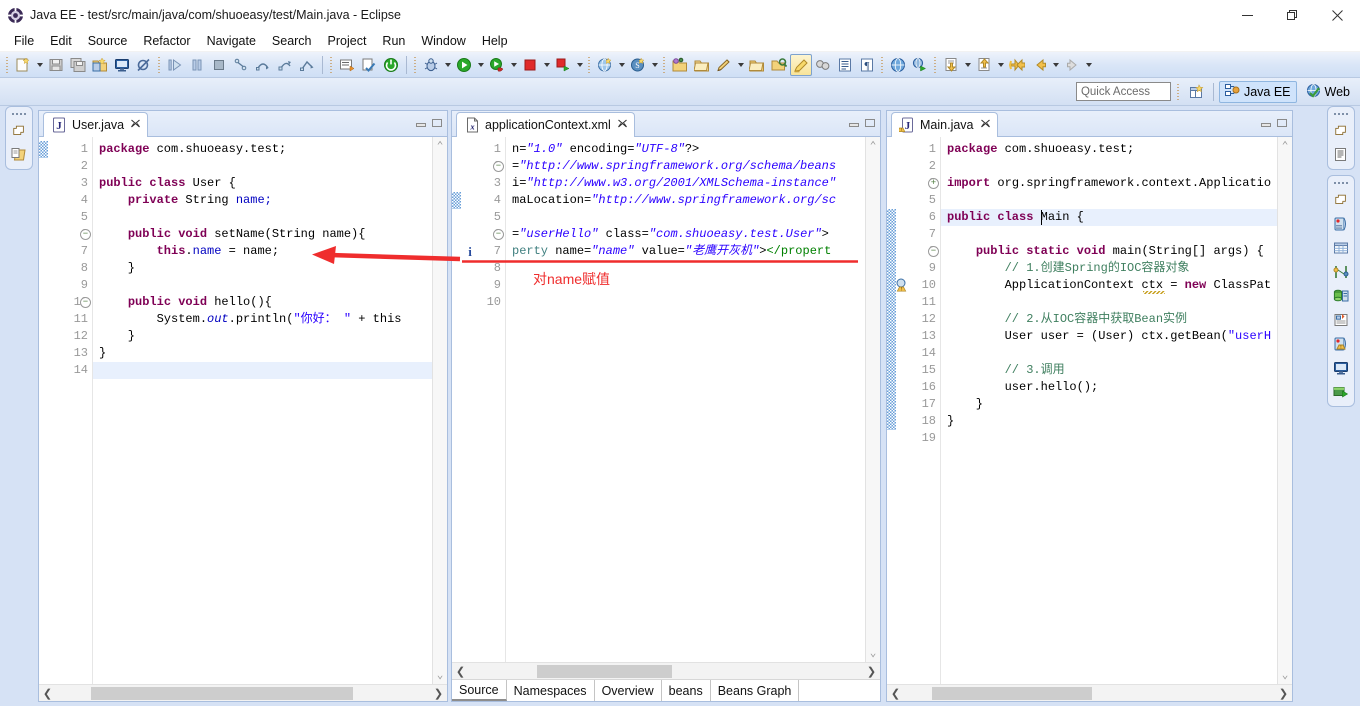  I want to click on toolbar-button-validate, so click(369, 65).